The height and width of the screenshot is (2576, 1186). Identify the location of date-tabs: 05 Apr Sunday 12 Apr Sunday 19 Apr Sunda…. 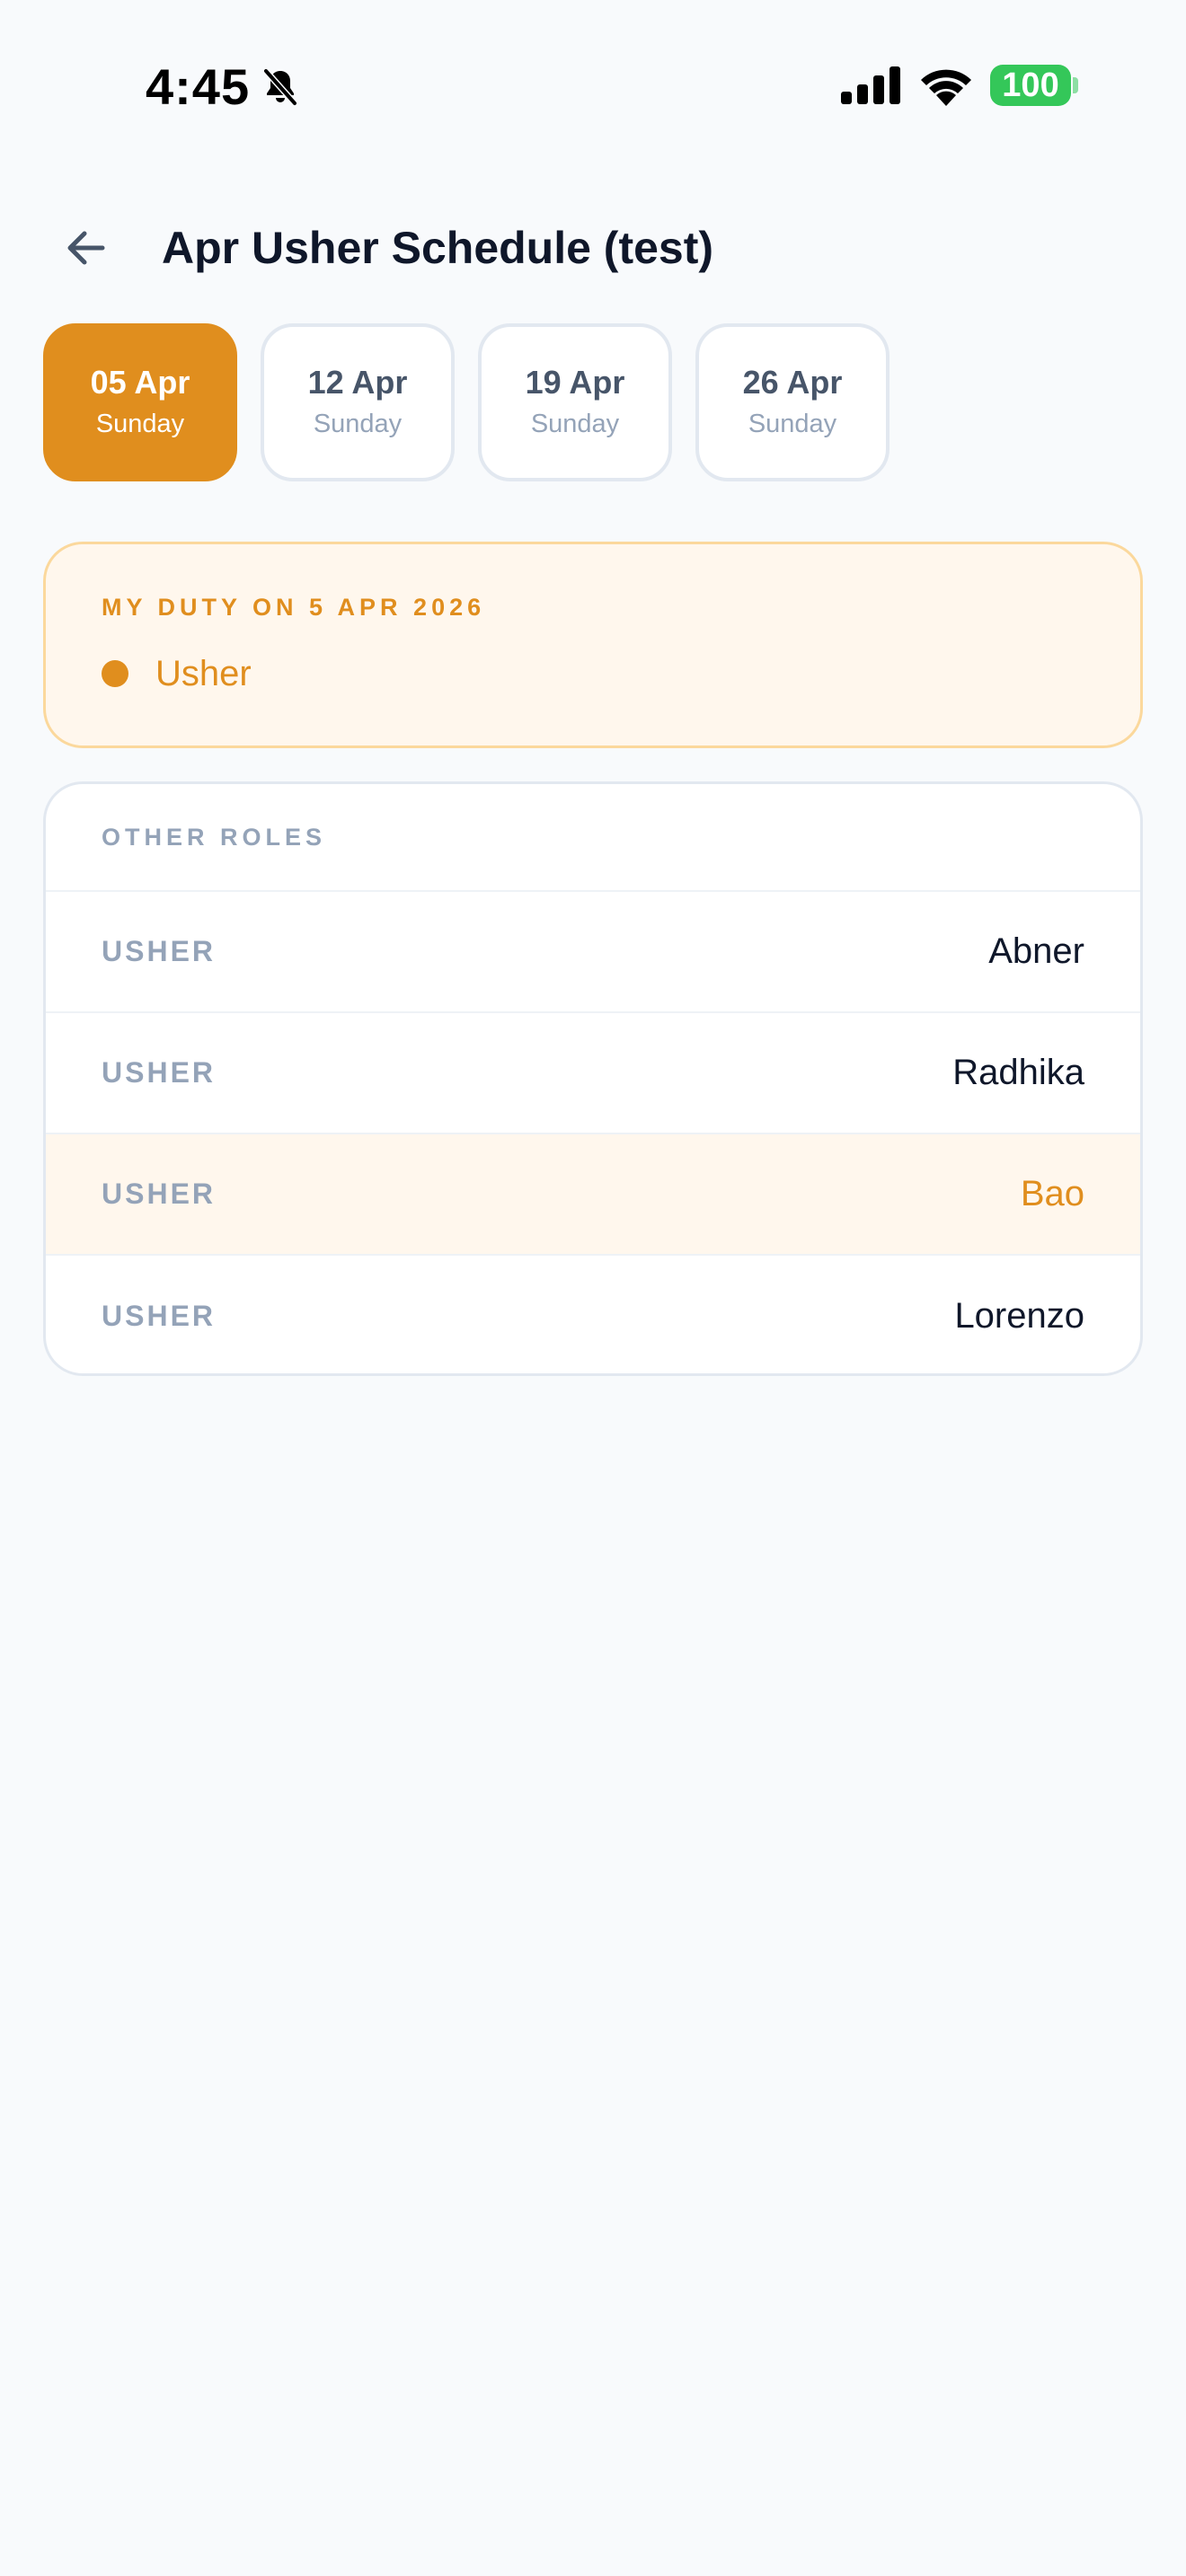
(466, 402).